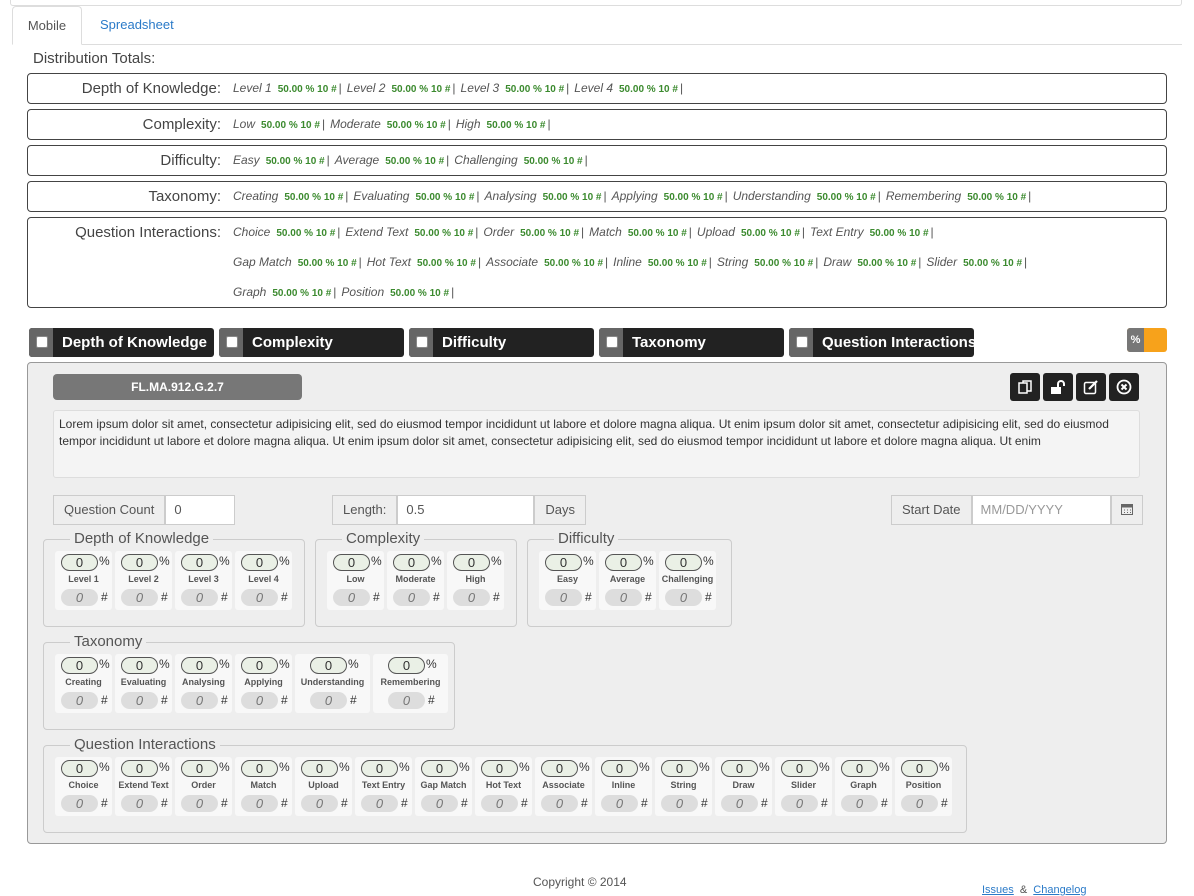 The height and width of the screenshot is (896, 1194). Describe the element at coordinates (466, 510) in the screenshot. I see `length-input: 0.5` at that location.